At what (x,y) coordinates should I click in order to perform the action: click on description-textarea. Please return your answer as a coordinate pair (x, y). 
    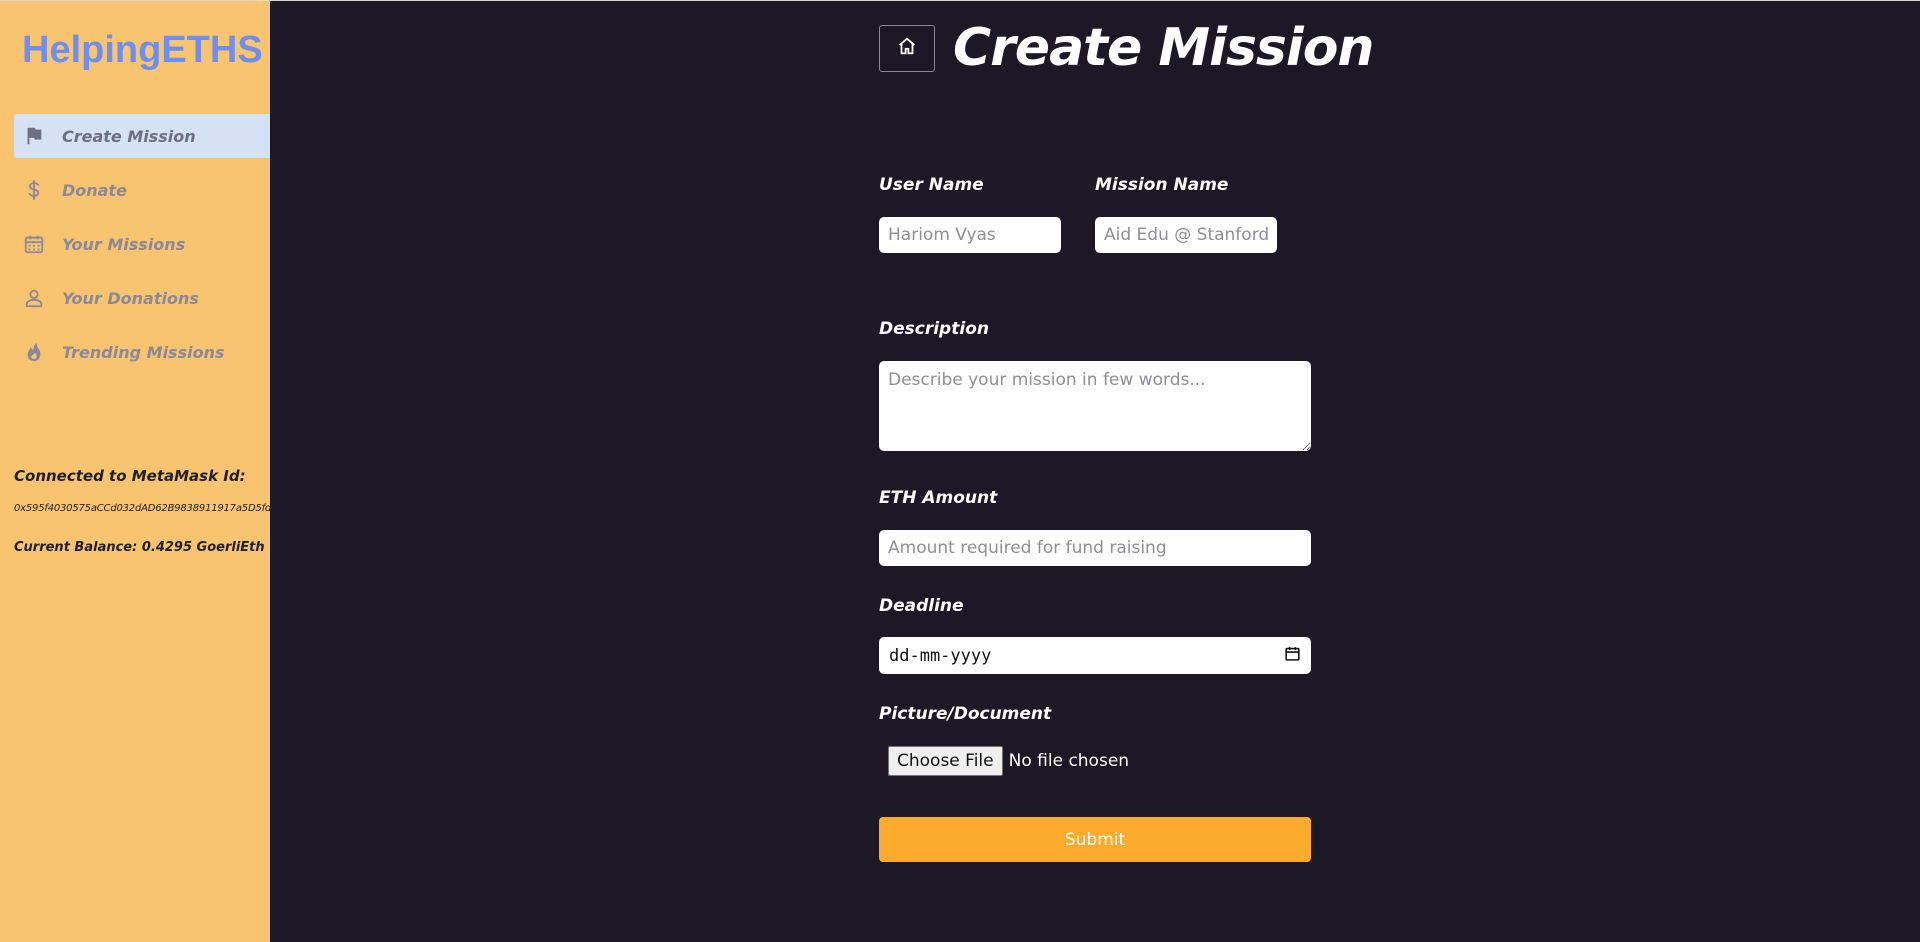
    Looking at the image, I should click on (1095, 406).